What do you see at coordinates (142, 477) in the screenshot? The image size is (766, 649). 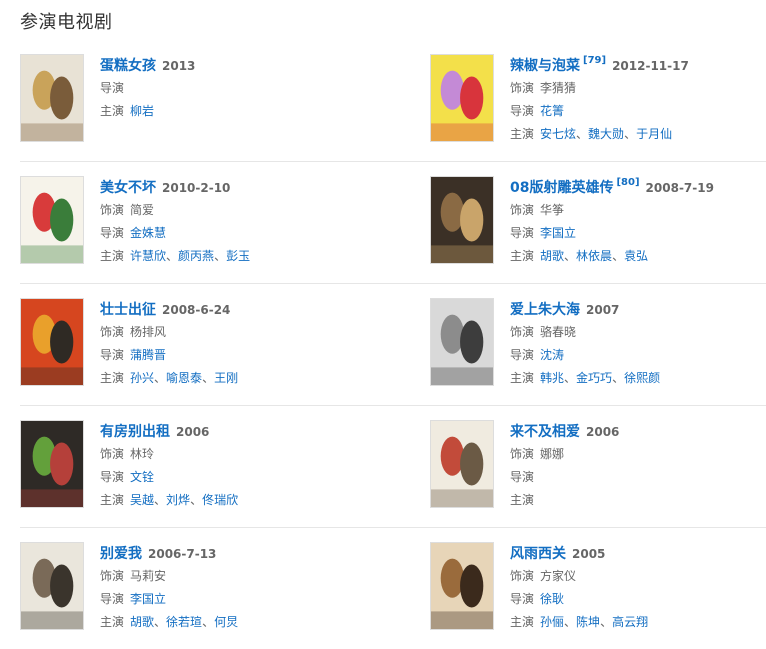 I see `director-link: 文铨` at bounding box center [142, 477].